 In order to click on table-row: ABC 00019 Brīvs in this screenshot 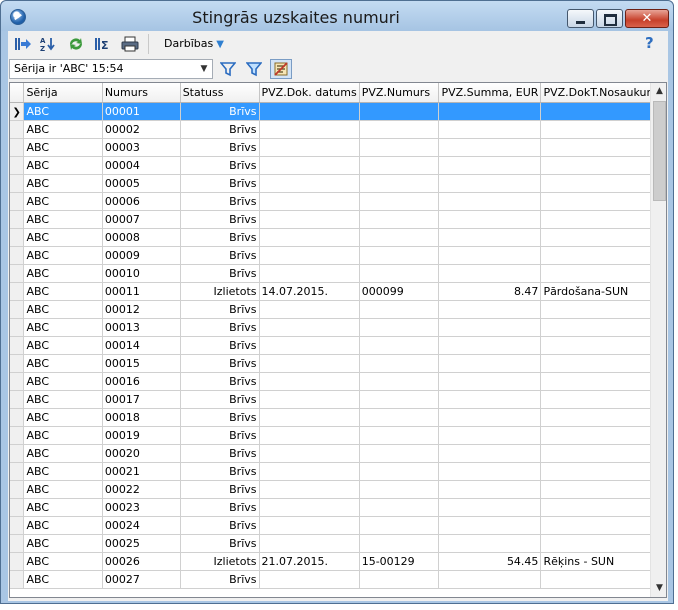, I will do `click(338, 435)`.